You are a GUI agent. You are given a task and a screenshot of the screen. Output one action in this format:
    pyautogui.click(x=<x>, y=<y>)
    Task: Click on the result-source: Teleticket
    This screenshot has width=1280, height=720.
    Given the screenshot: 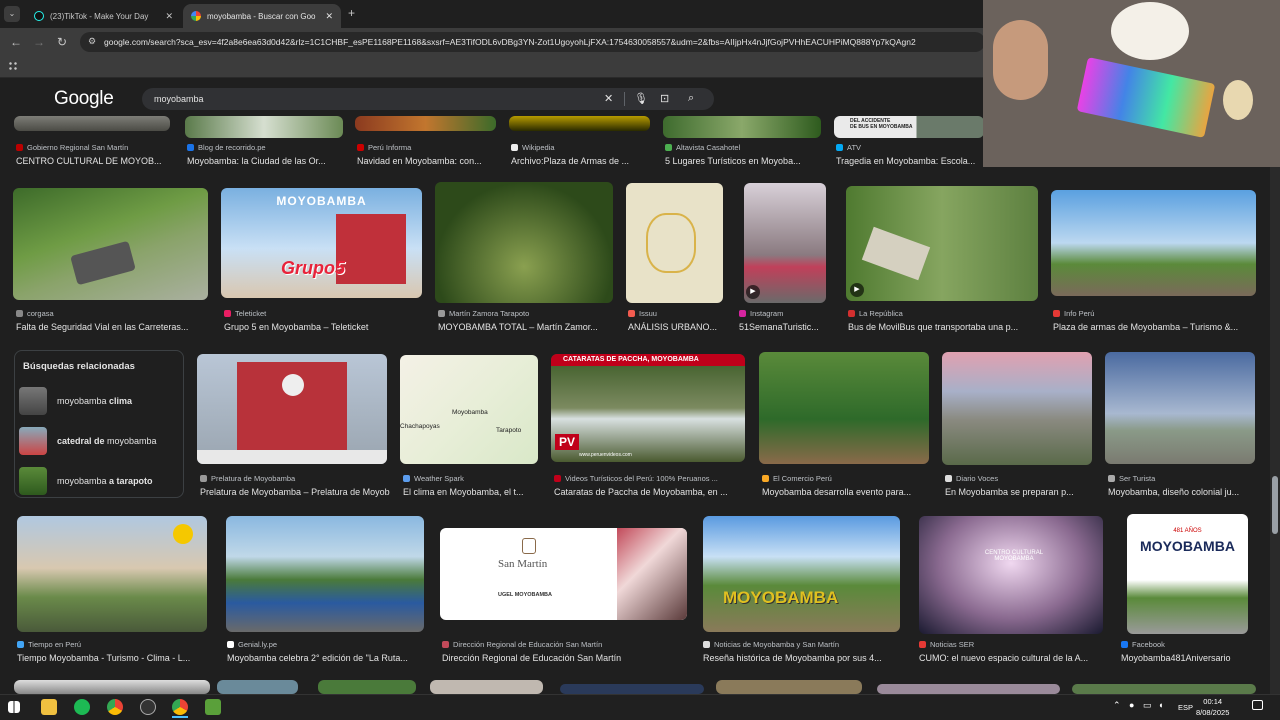 What is the action you would take?
    pyautogui.click(x=321, y=313)
    